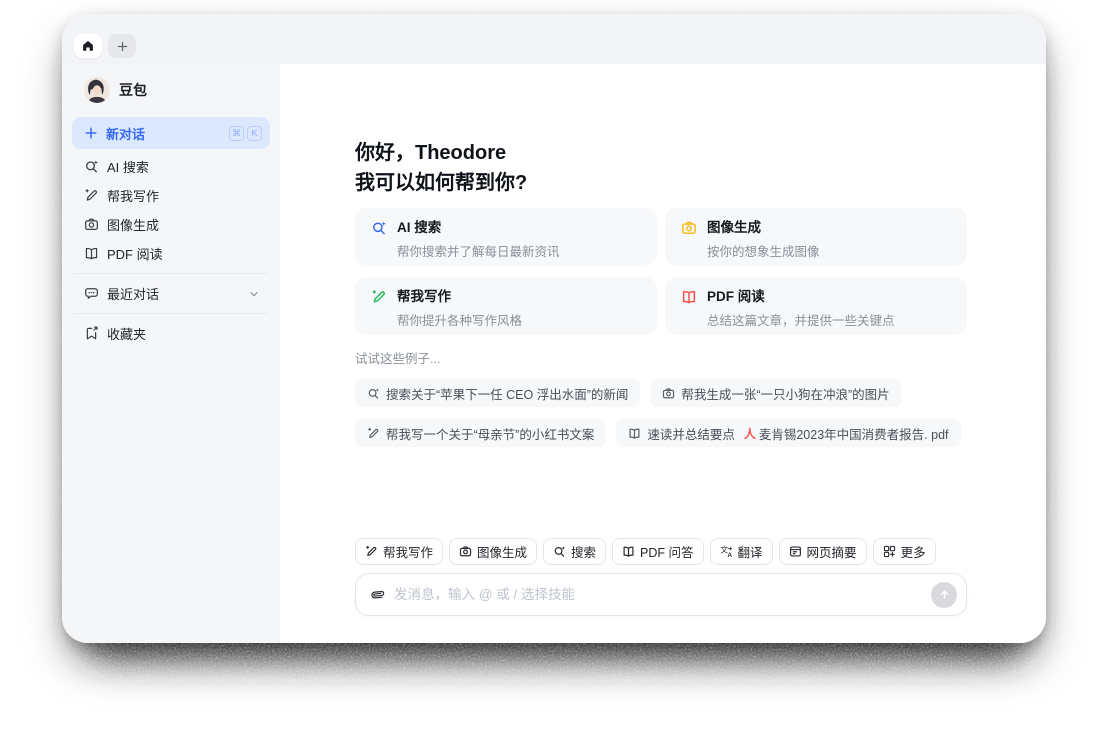  Describe the element at coordinates (763, 252) in the screenshot. I see `card-desc: 按你的想象生成图像` at that location.